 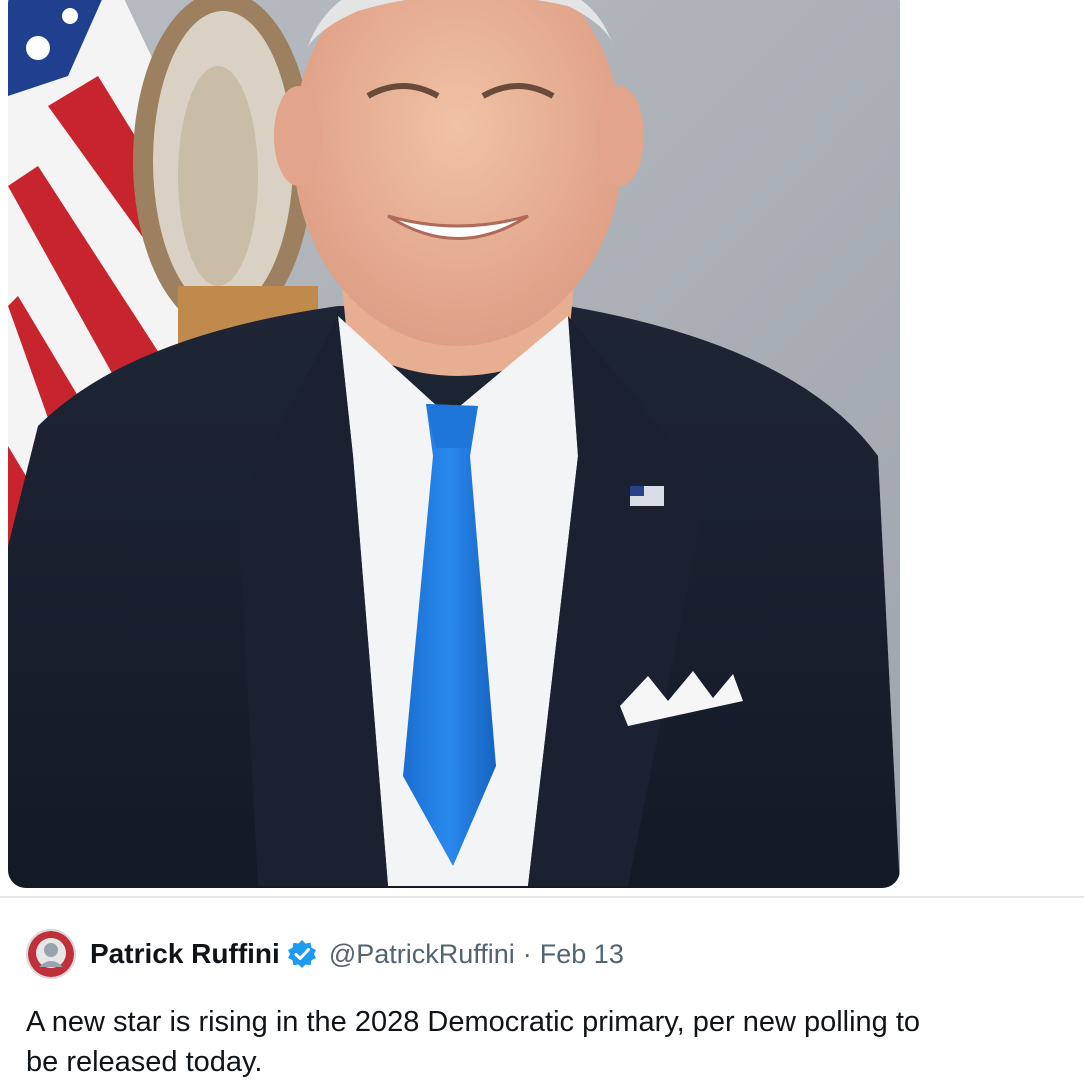 I want to click on avatar, so click(x=51, y=954).